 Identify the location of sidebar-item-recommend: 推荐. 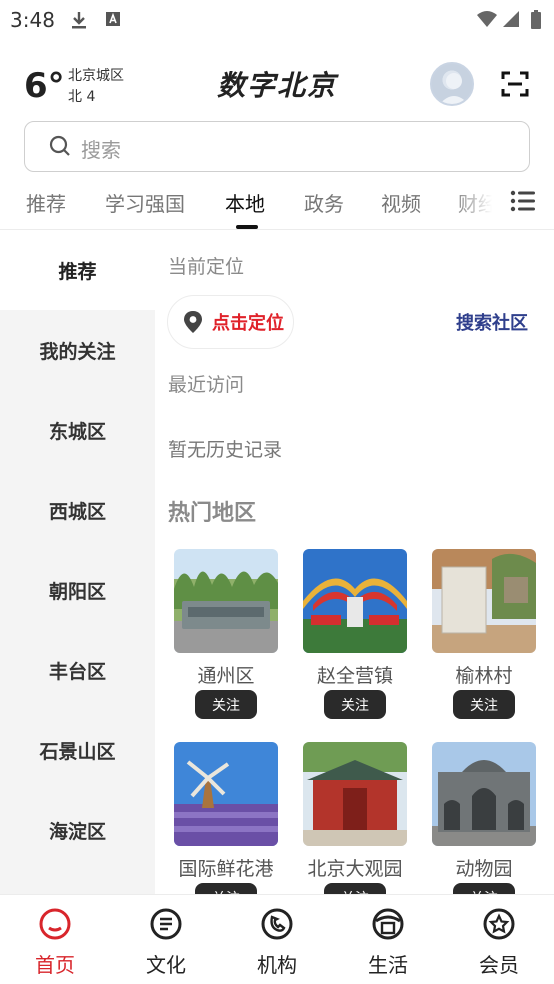
(77, 270).